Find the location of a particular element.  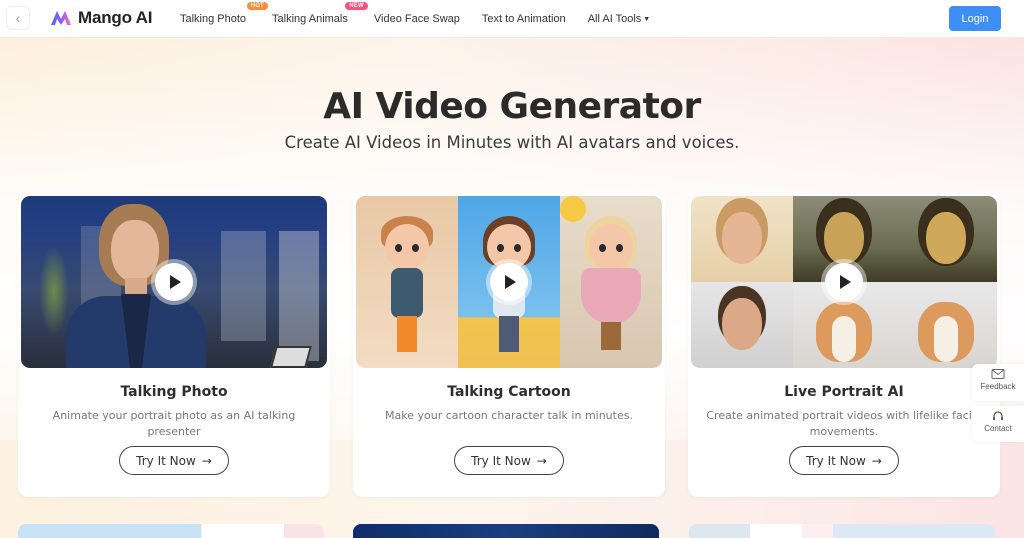

feedback-button: Feedback is located at coordinates (998, 382).